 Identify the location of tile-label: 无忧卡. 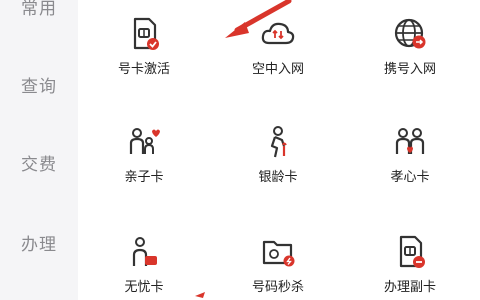
(144, 287).